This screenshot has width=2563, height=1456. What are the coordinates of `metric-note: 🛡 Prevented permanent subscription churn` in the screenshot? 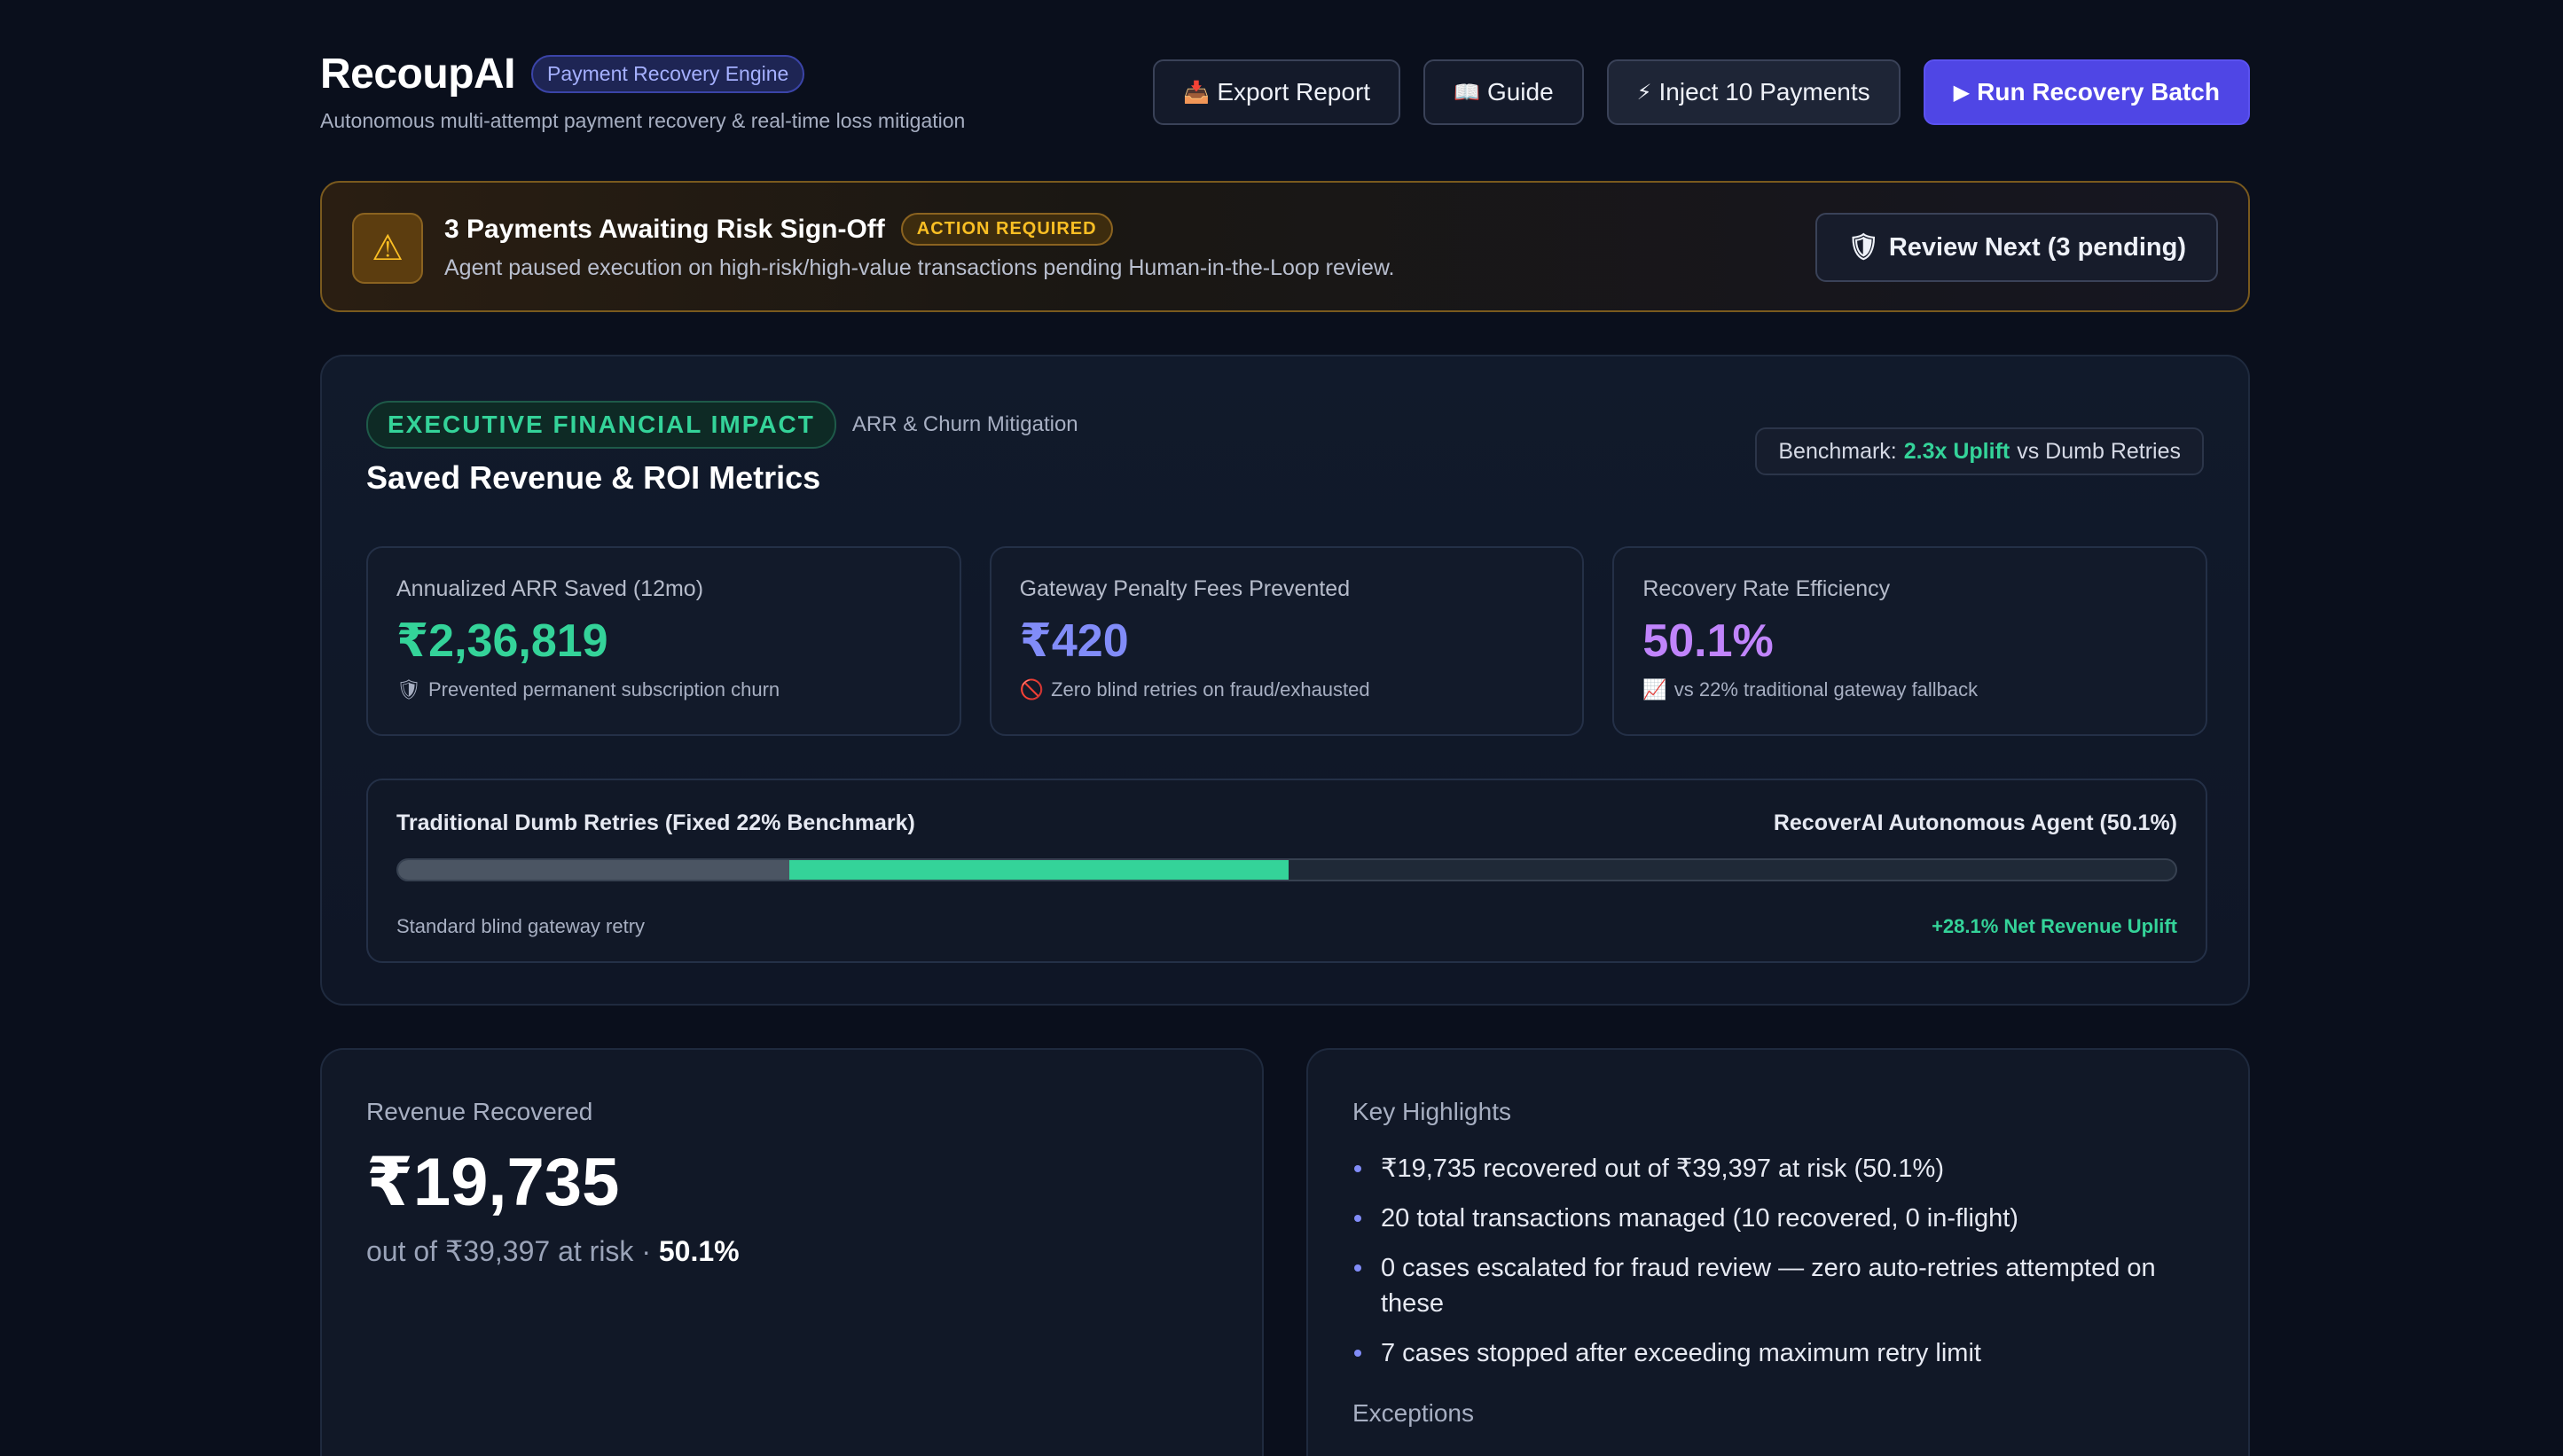 It's located at (663, 689).